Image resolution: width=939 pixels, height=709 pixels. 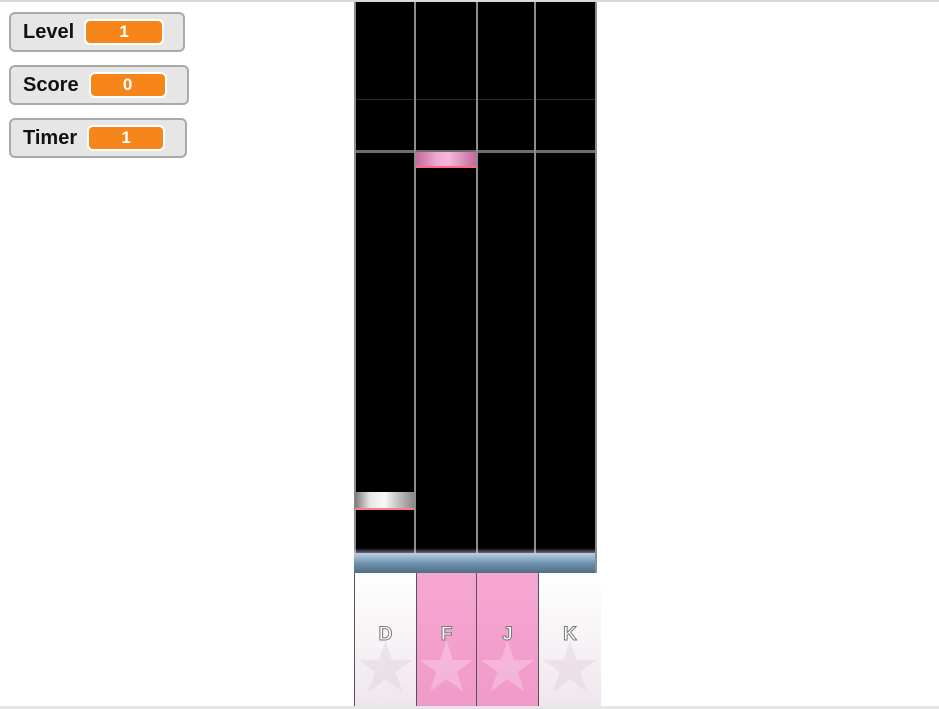 What do you see at coordinates (446, 634) in the screenshot?
I see `key-f-label: F` at bounding box center [446, 634].